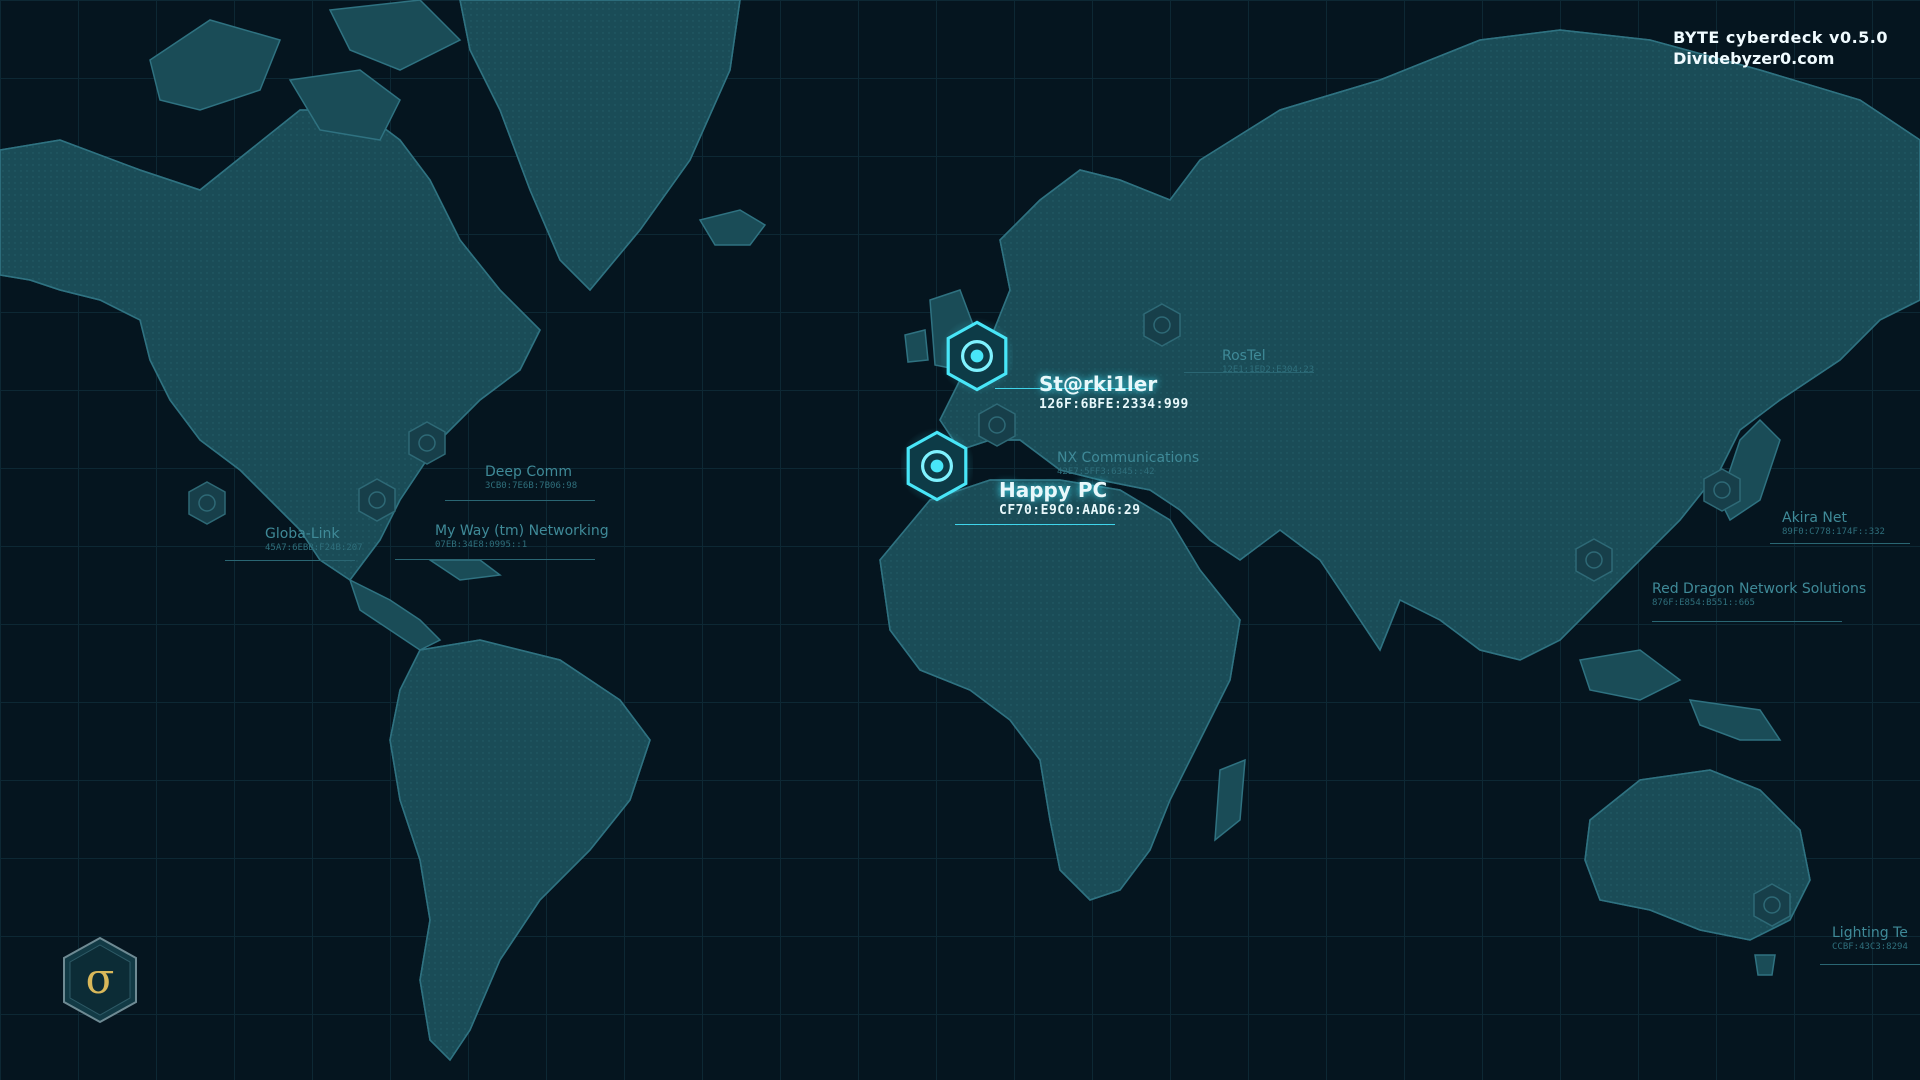  Describe the element at coordinates (1759, 589) in the screenshot. I see `node-name: Red Dragon Network Solutions` at that location.